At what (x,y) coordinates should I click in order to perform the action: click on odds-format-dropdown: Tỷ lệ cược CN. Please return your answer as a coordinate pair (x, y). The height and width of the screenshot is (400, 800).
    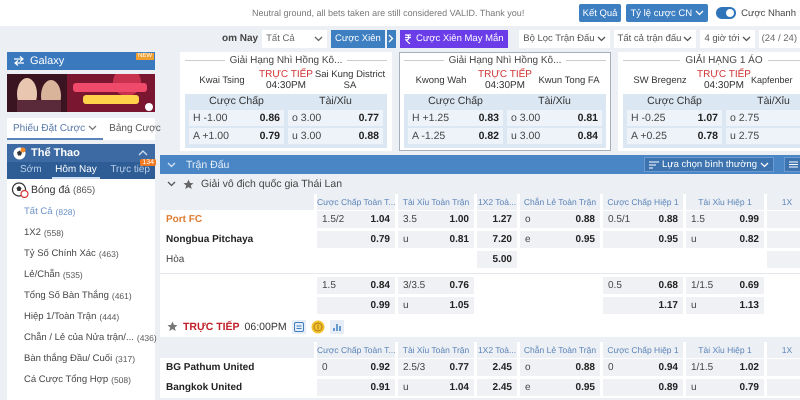
    Looking at the image, I should click on (667, 13).